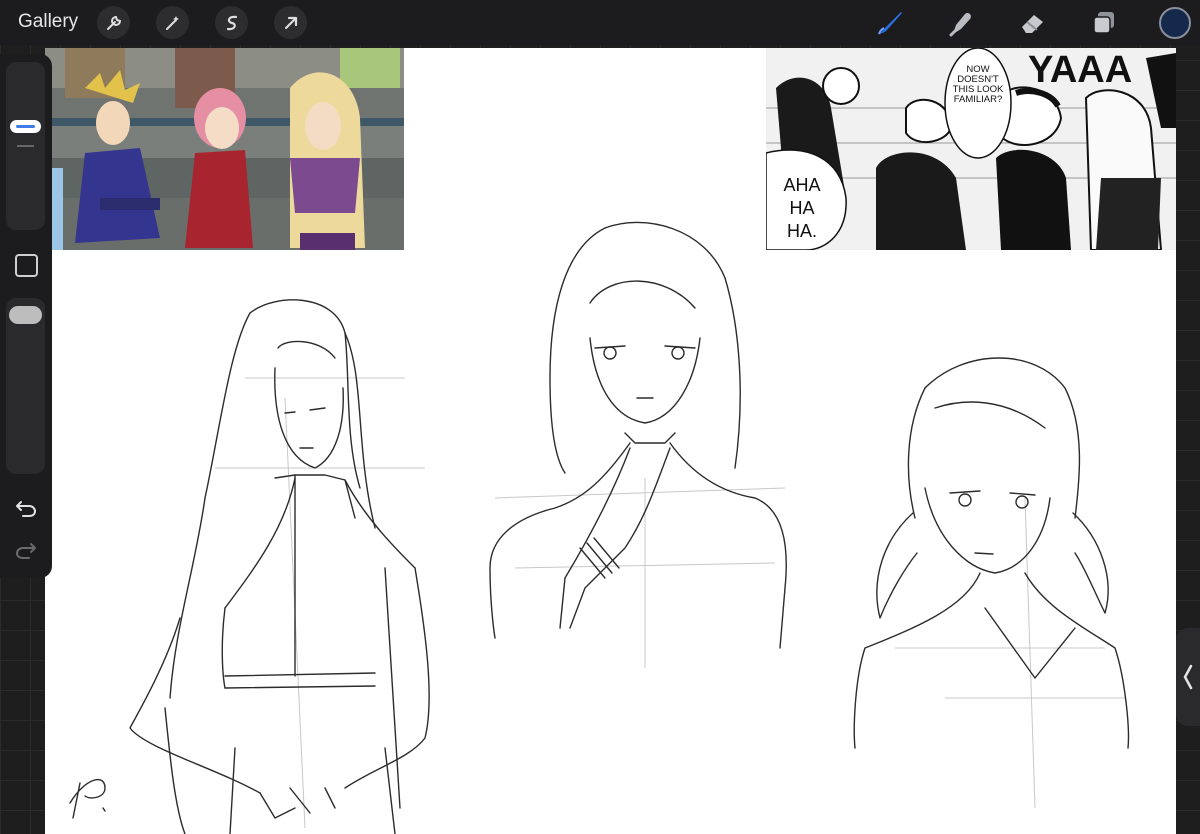  I want to click on undo-button, so click(26, 510).